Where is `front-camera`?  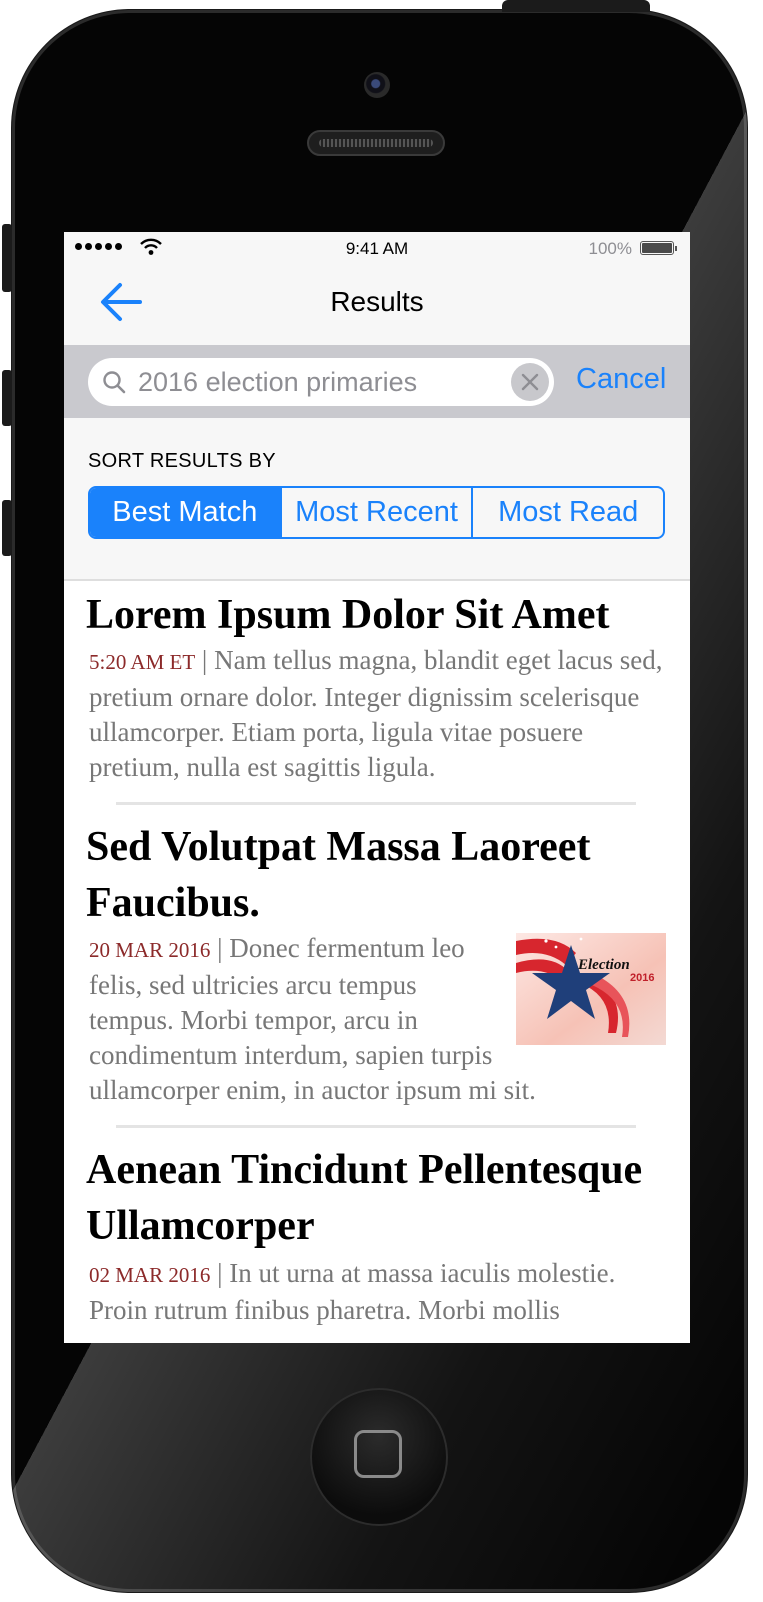
front-camera is located at coordinates (377, 85).